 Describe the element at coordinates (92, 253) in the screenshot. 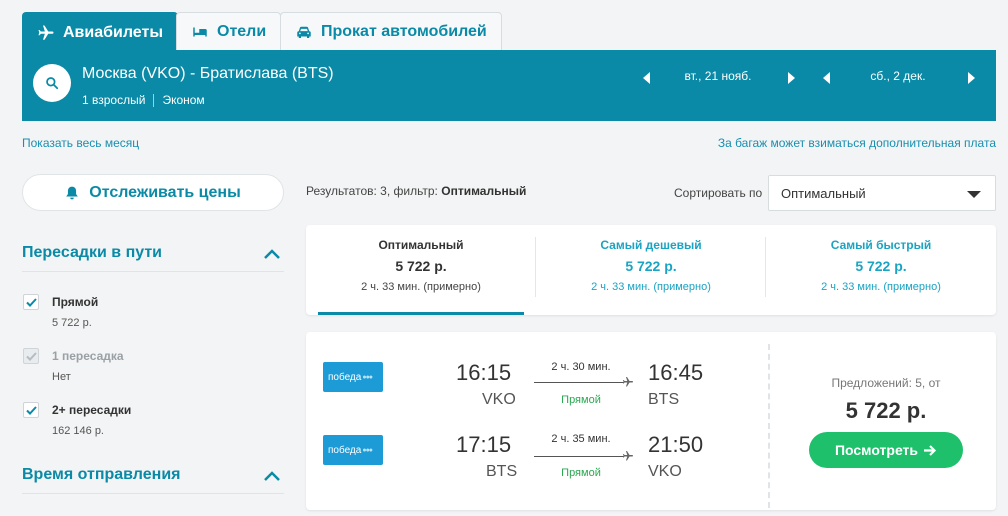

I see `stops-filter-title: Пересадки в пути` at that location.